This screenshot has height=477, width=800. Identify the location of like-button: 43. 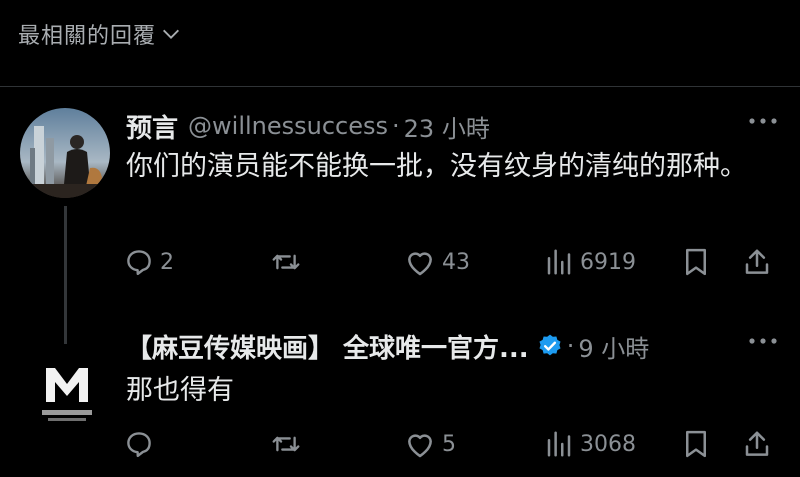
(437, 262).